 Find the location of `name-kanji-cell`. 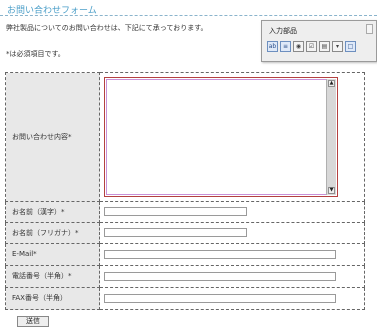

name-kanji-cell is located at coordinates (232, 211).